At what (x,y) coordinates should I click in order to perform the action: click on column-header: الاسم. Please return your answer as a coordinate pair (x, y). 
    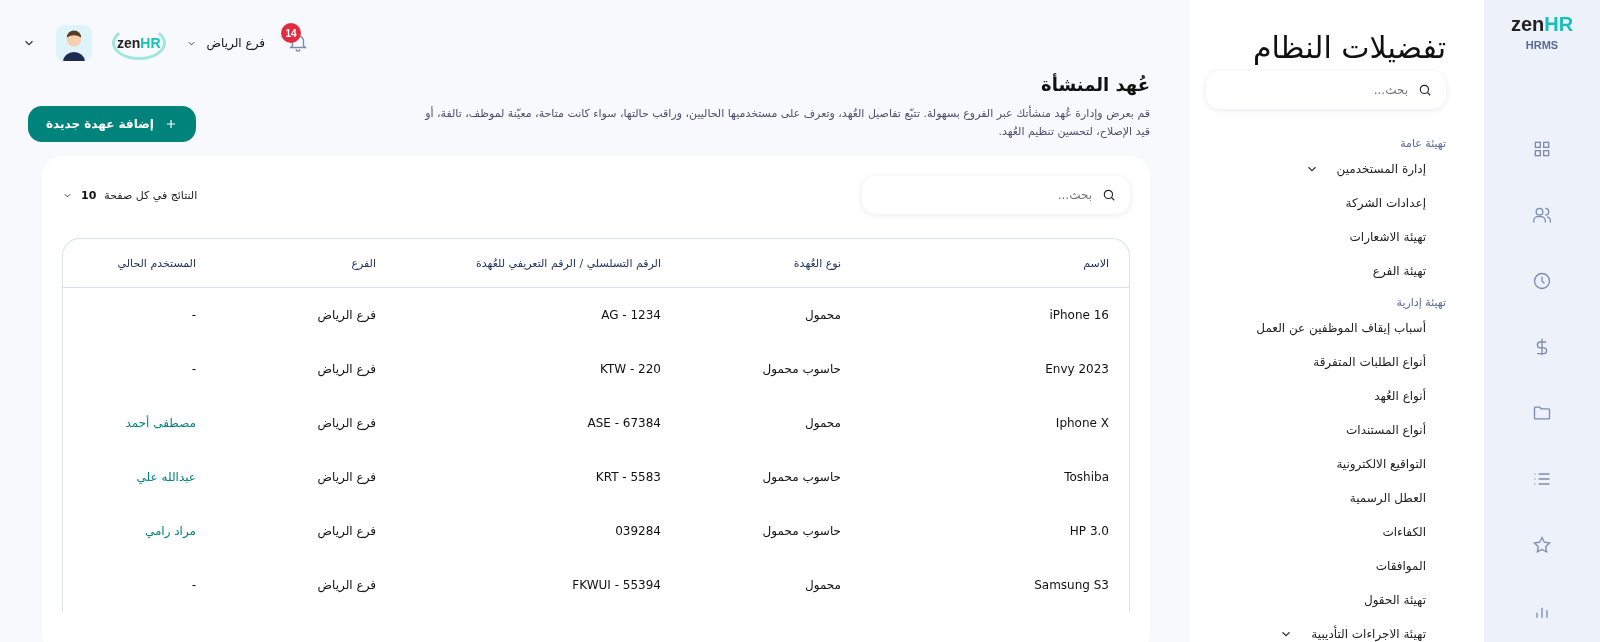
    Looking at the image, I should click on (1095, 263).